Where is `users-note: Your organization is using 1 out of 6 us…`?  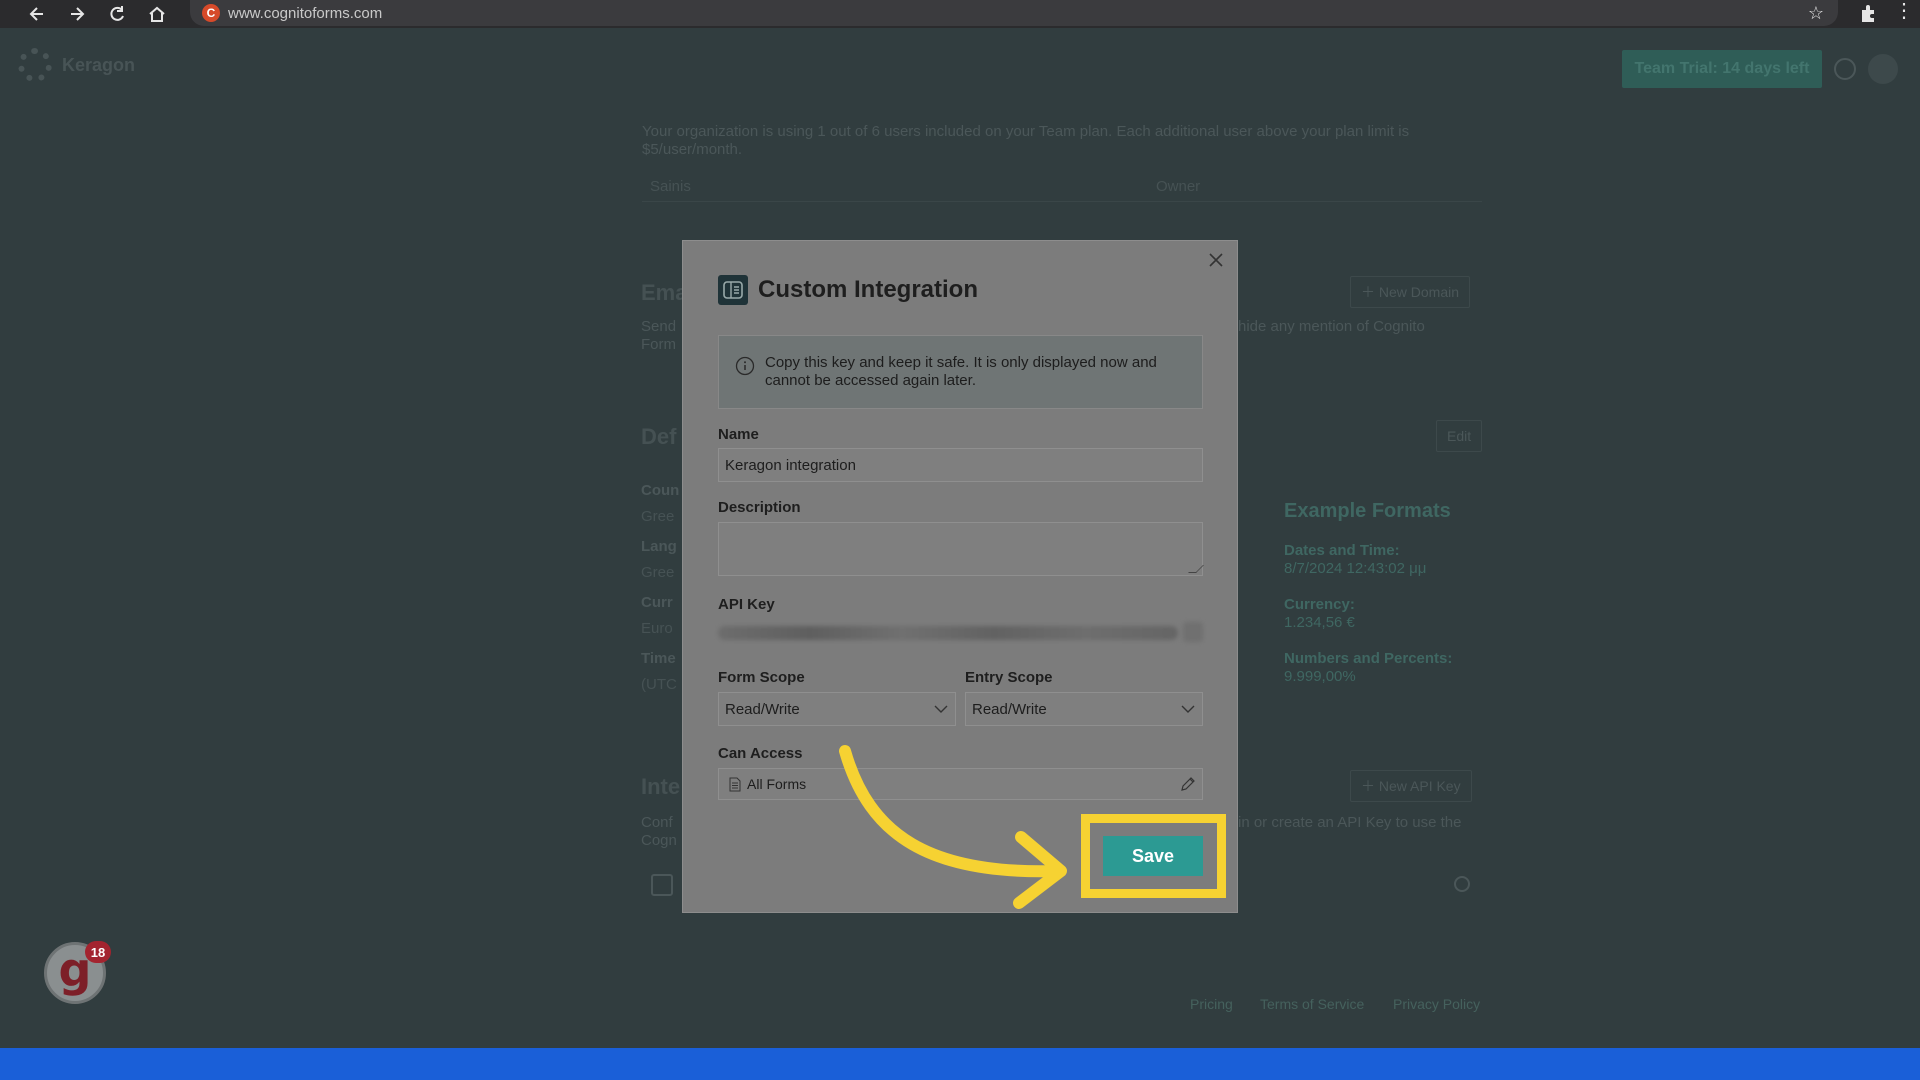
users-note: Your organization is using 1 out of 6 us… is located at coordinates (1026, 131).